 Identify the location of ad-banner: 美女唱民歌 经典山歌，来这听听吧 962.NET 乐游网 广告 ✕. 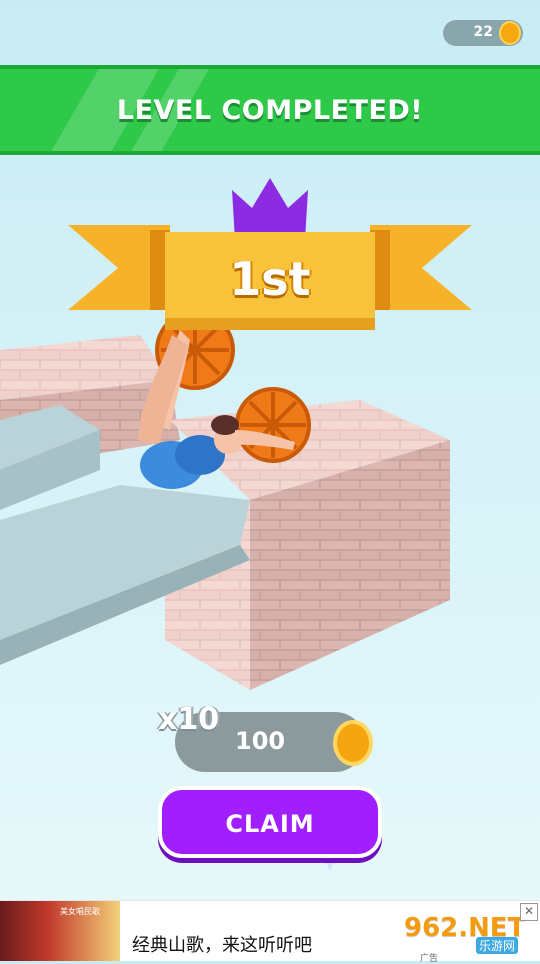
(270, 932).